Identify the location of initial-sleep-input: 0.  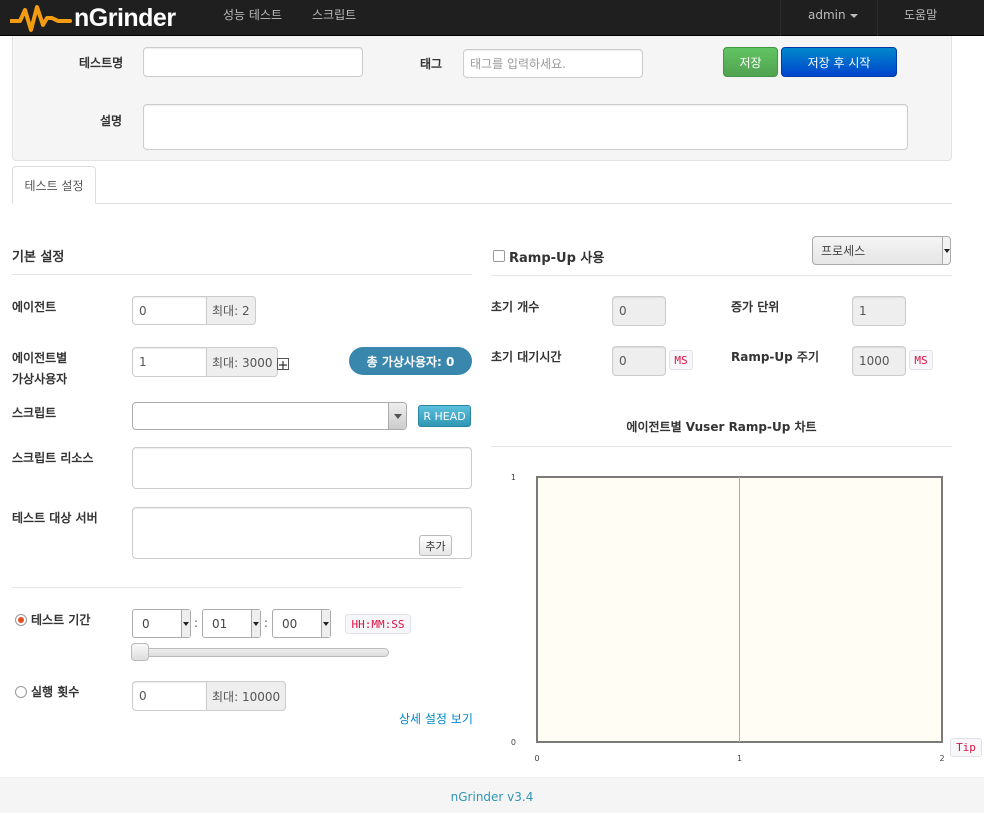
(639, 361).